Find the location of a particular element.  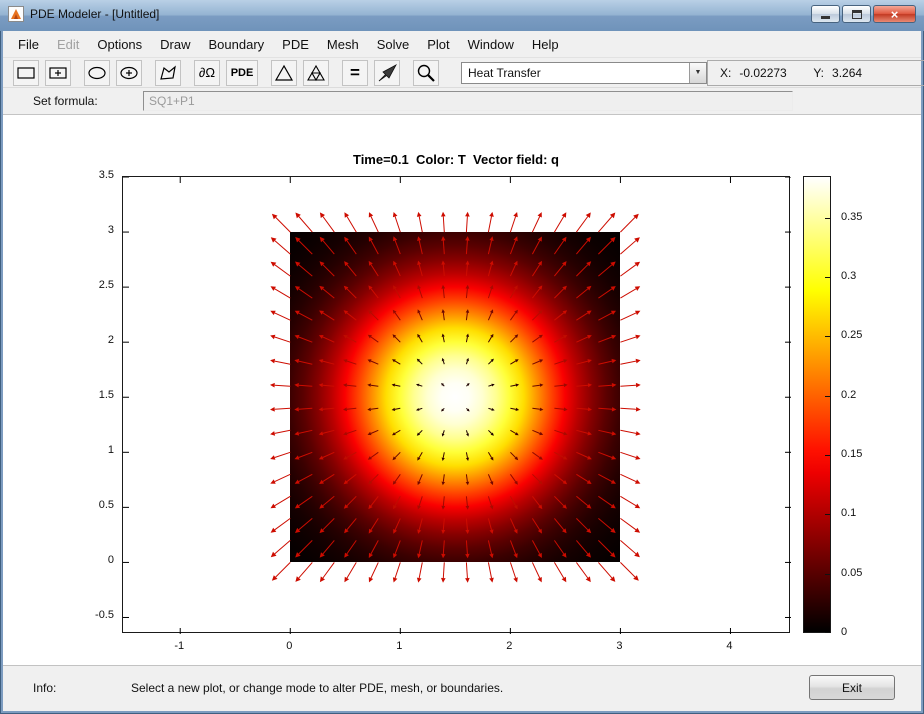

colorbar-tick-label: 0.2 is located at coordinates (849, 394).